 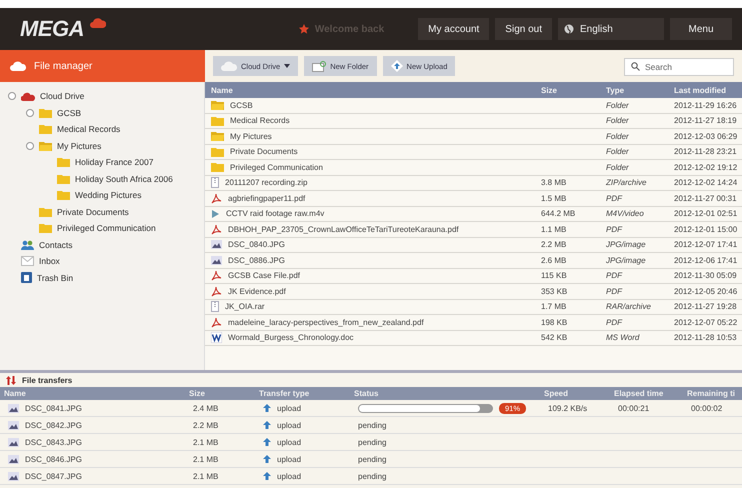 What do you see at coordinates (370, 136) in the screenshot?
I see `file-name: My Pictures` at bounding box center [370, 136].